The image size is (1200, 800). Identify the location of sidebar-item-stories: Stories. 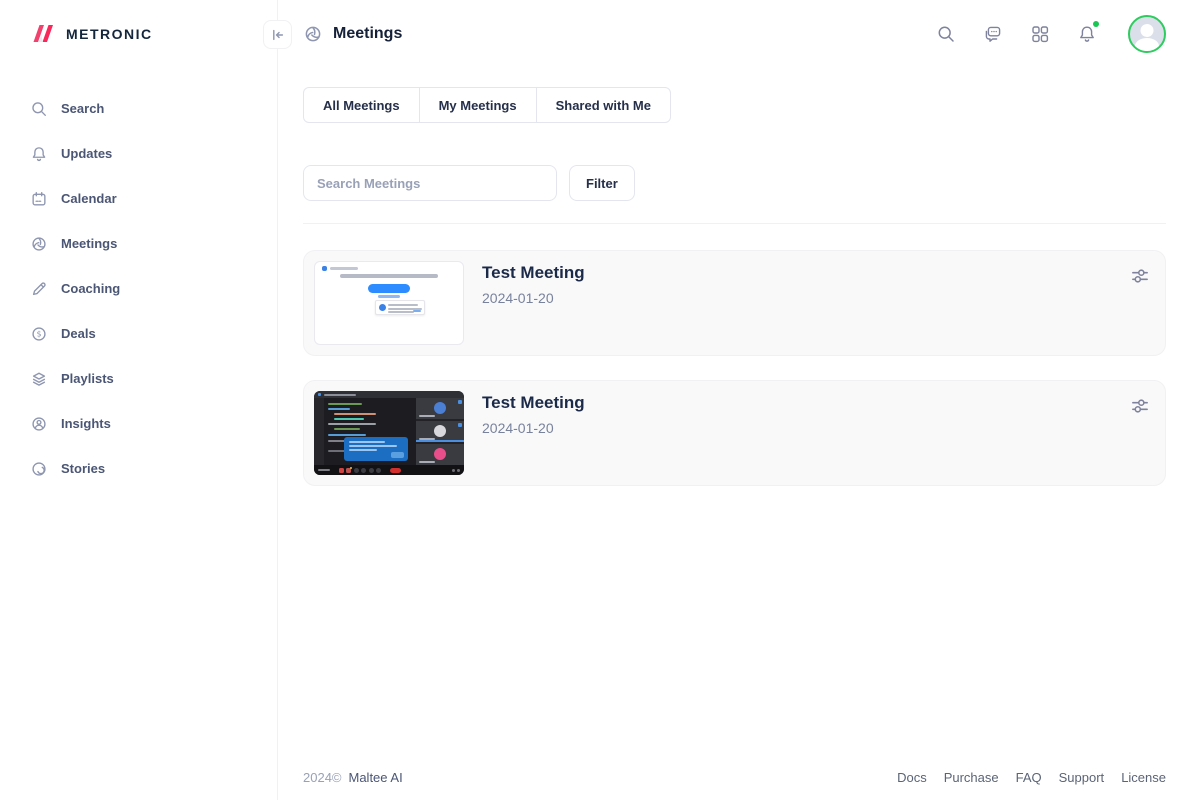
(153, 468).